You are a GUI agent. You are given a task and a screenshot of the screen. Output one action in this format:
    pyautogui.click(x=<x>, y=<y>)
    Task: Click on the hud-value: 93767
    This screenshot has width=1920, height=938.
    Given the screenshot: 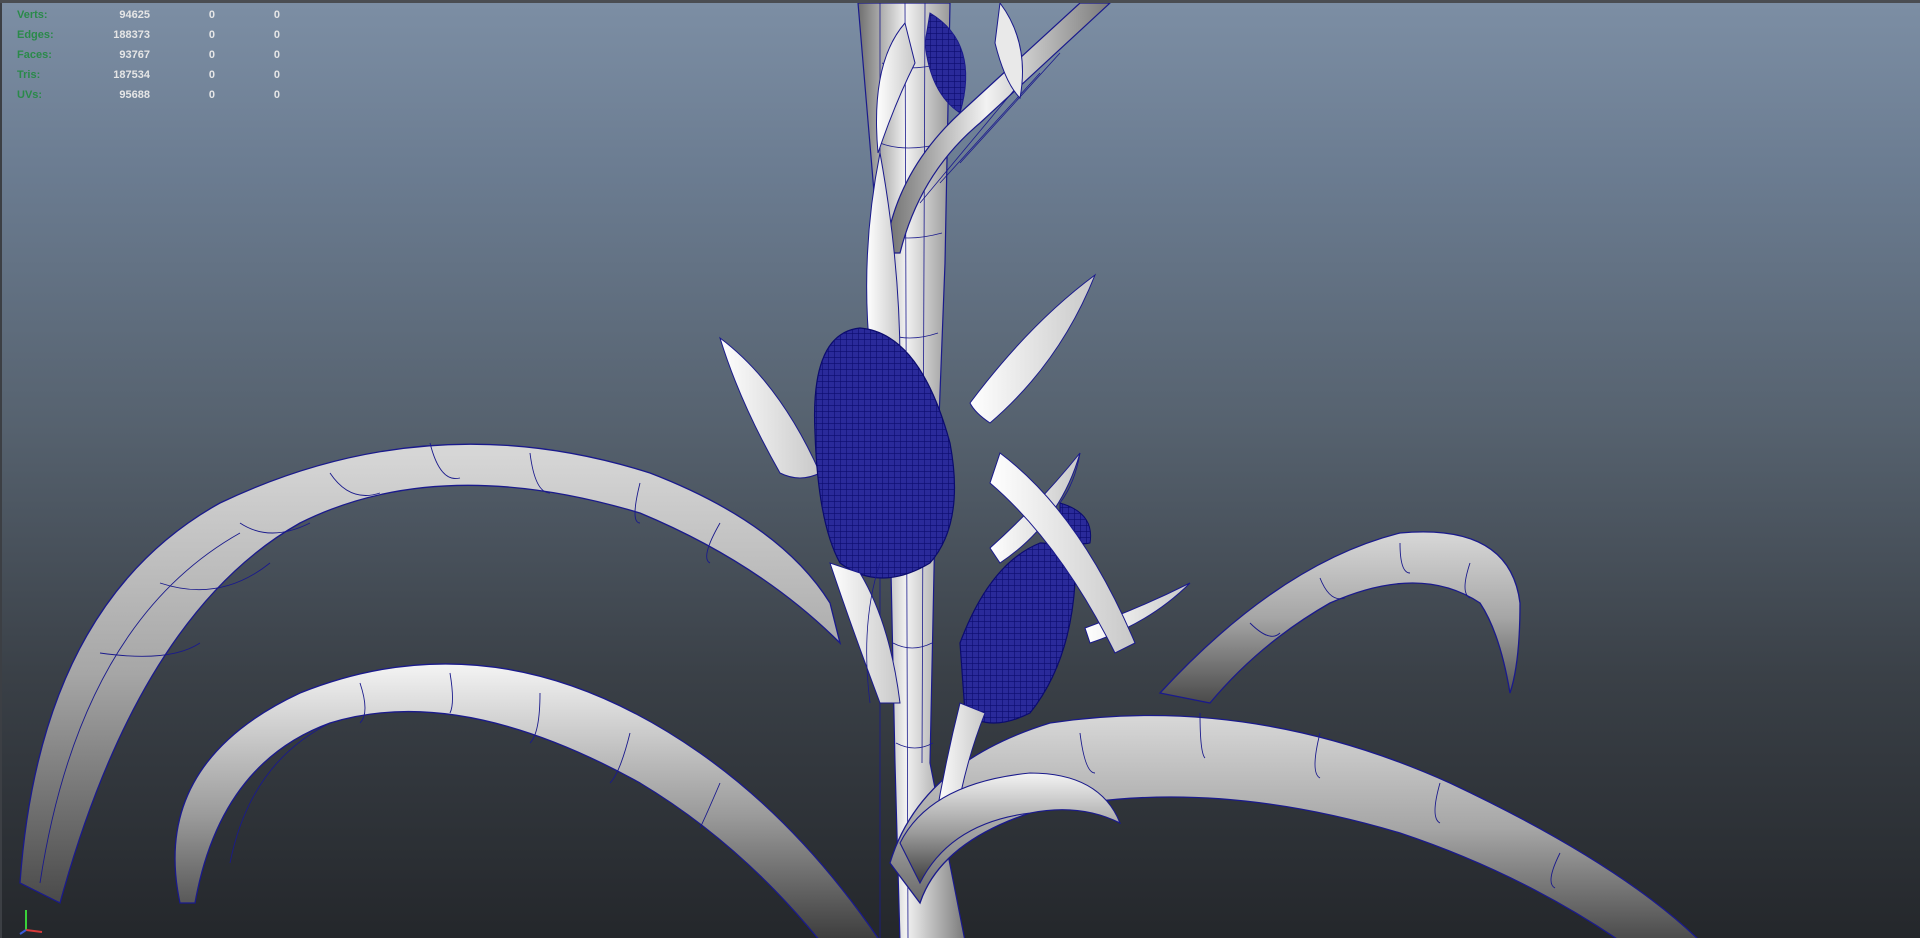 What is the action you would take?
    pyautogui.click(x=134, y=55)
    